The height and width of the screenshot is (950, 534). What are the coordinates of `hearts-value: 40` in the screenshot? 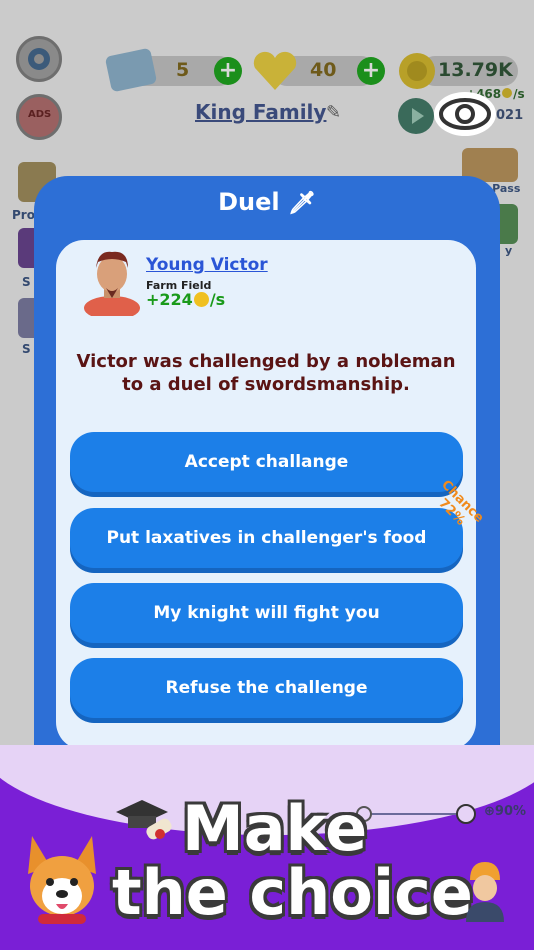 It's located at (323, 70).